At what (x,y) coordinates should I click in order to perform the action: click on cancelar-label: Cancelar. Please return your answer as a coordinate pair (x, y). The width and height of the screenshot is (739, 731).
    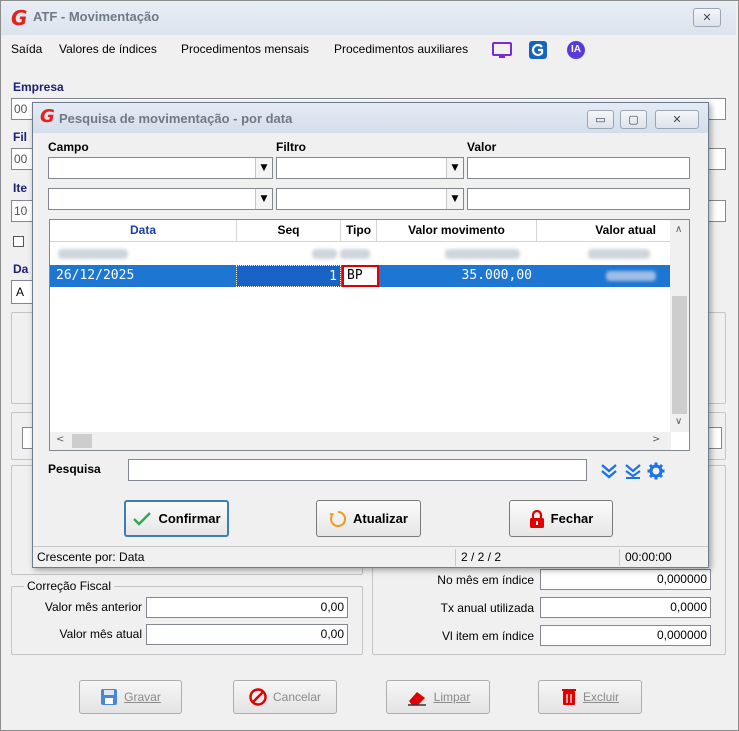
    Looking at the image, I should click on (297, 697).